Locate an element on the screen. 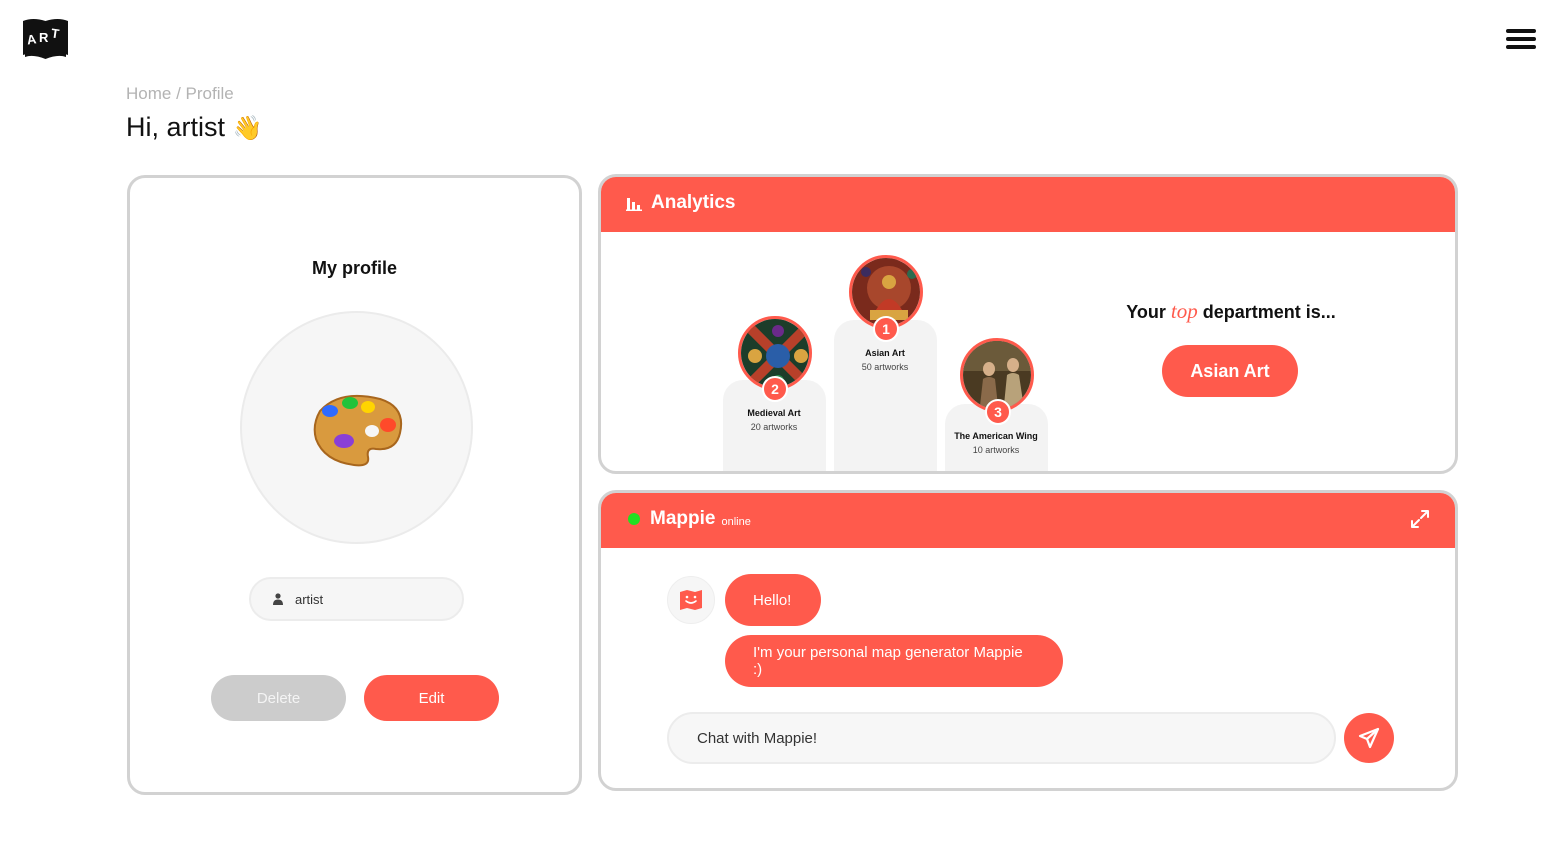 This screenshot has width=1556, height=863. chat-header: Mappie online is located at coordinates (1028, 520).